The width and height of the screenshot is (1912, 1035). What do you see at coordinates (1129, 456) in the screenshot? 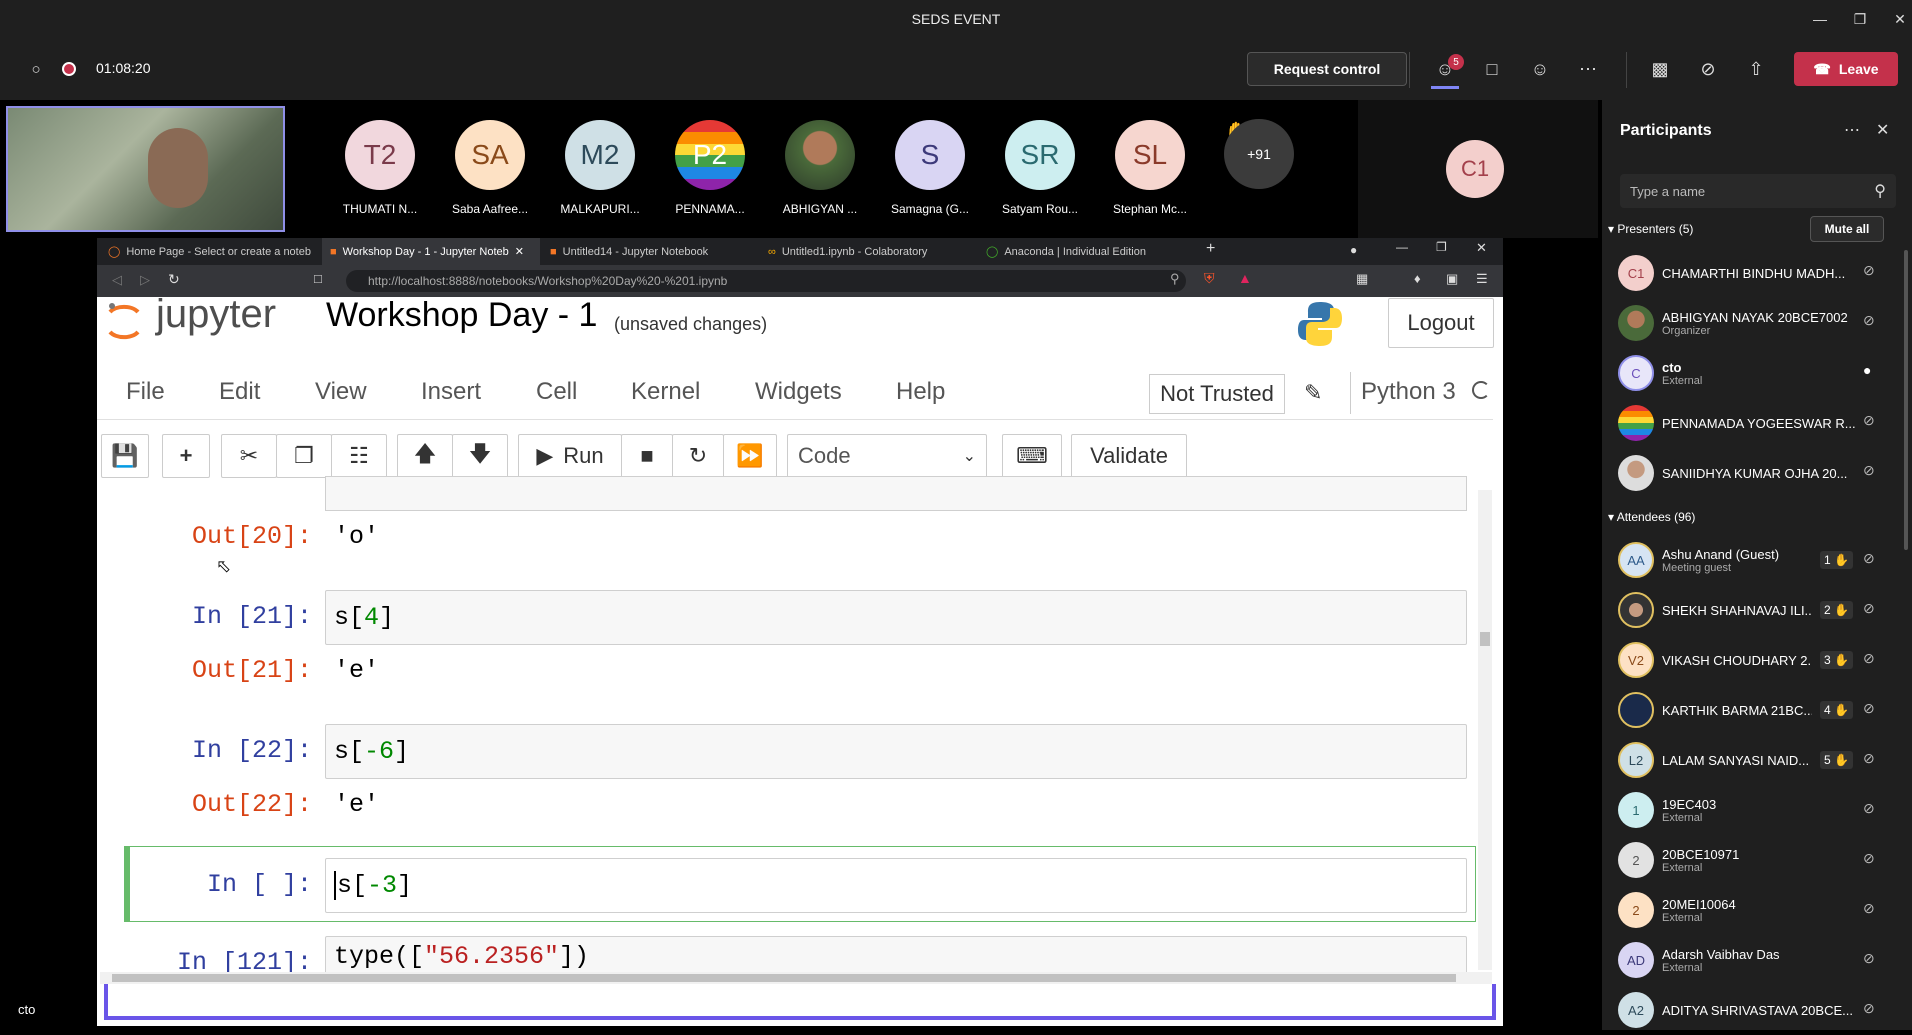
I see `validate-button: Validate` at bounding box center [1129, 456].